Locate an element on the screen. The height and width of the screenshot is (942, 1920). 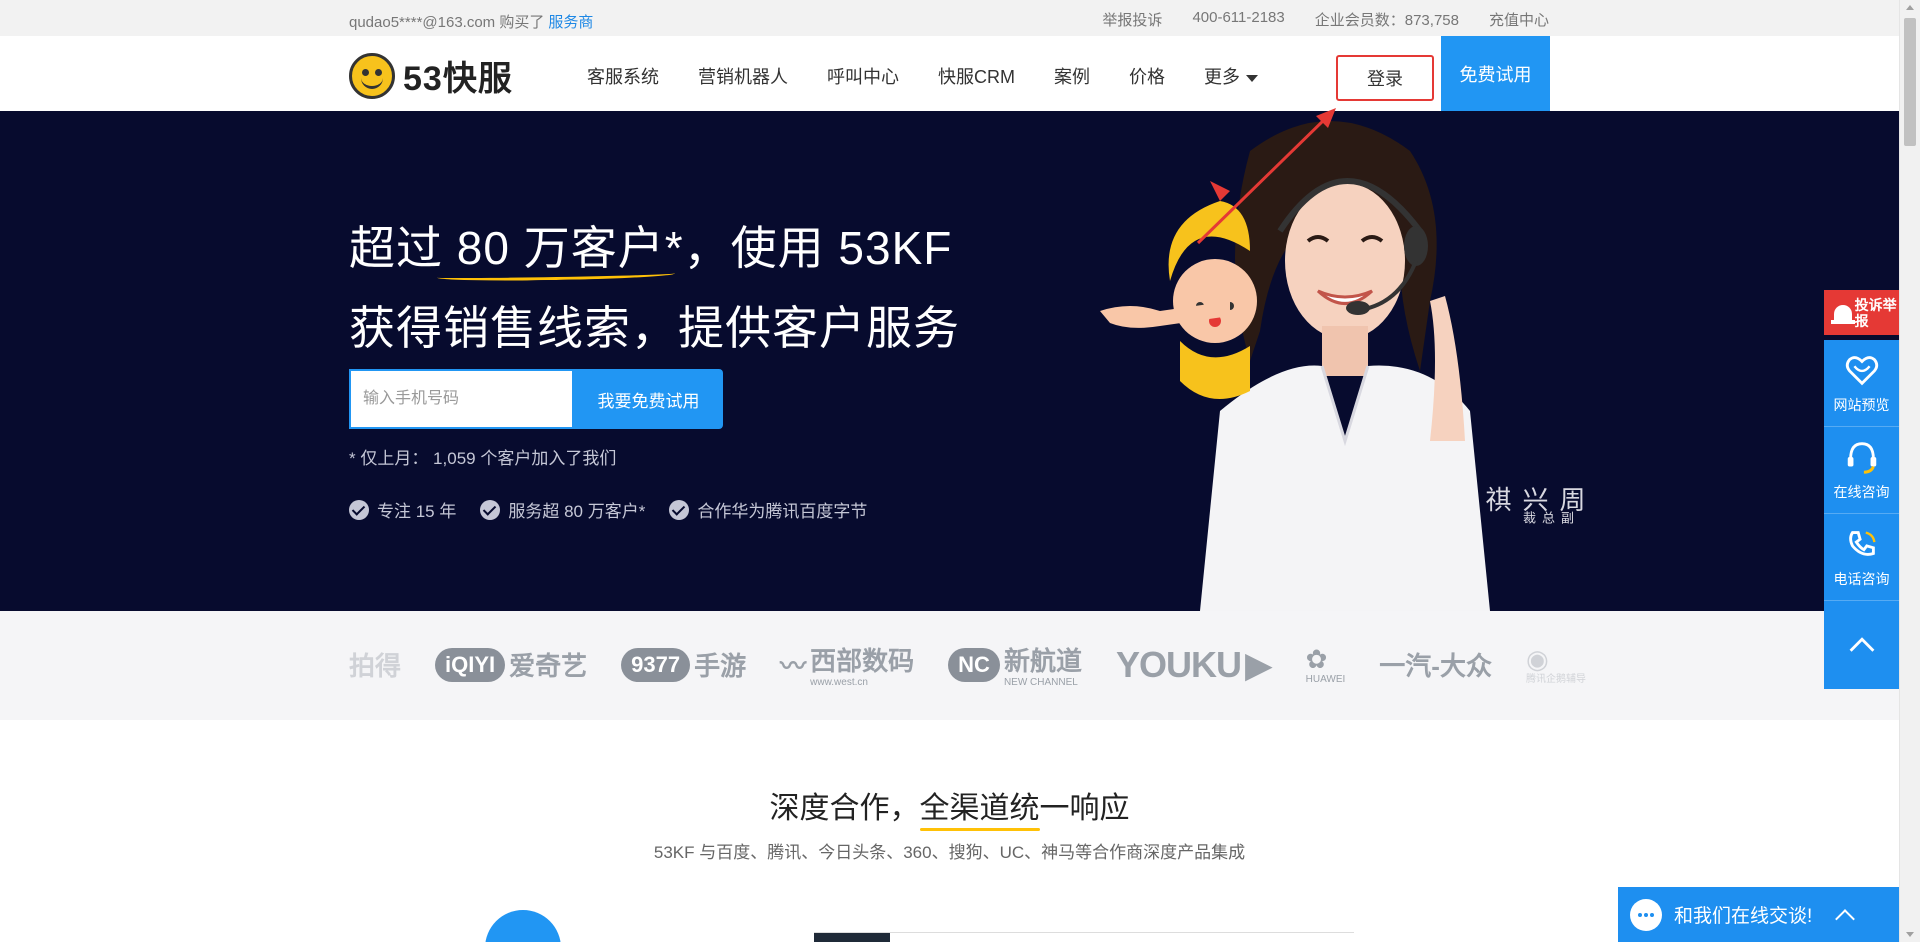
scroll-down-arrow-icon is located at coordinates (1910, 934).